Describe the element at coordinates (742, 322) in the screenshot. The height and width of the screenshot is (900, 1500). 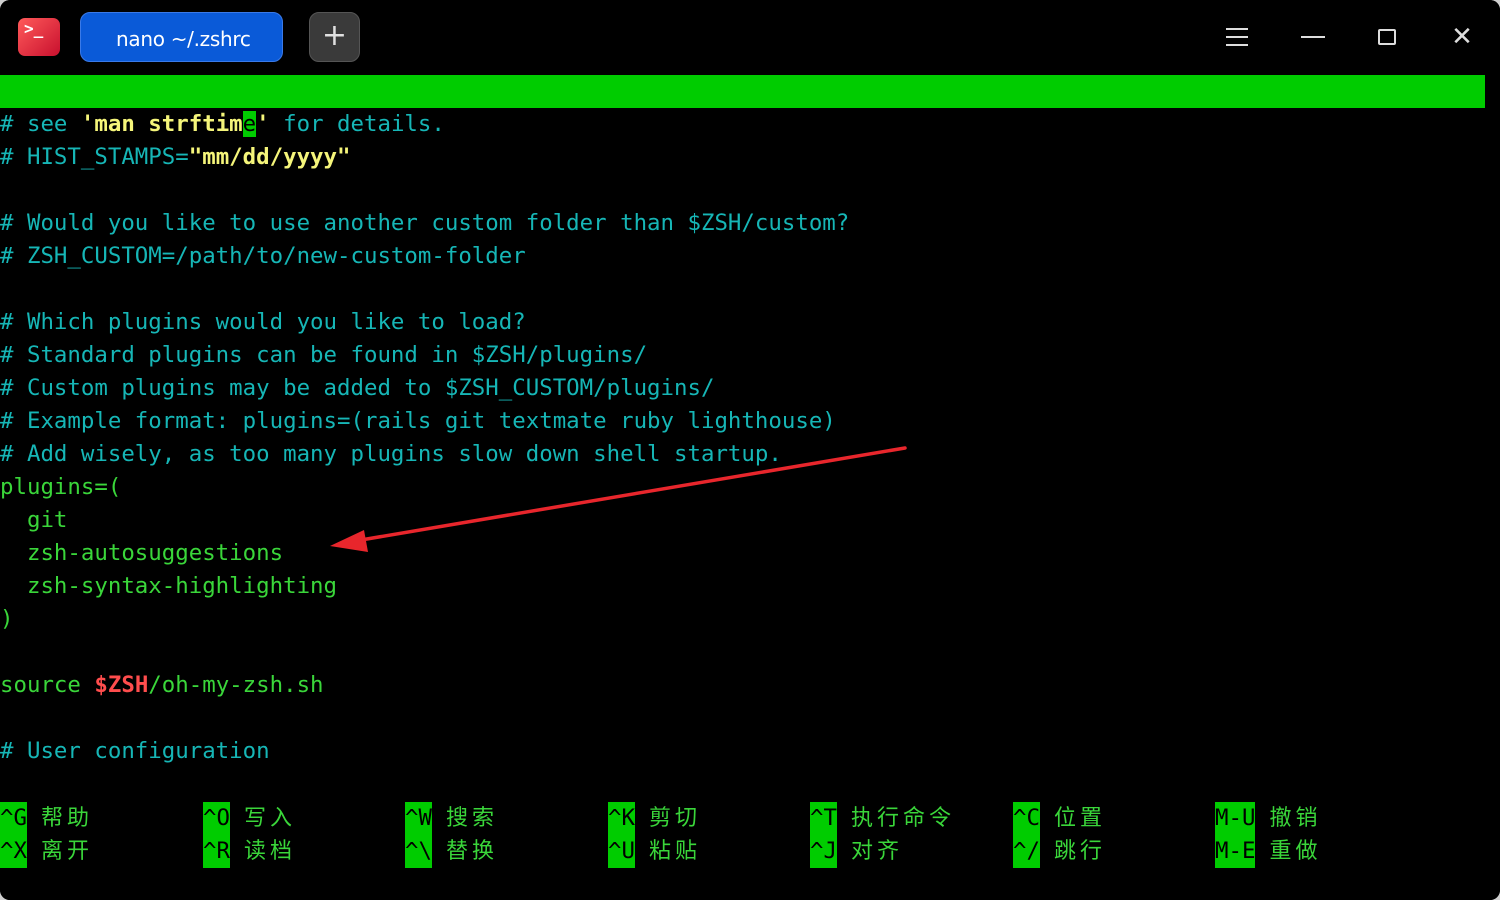
I see `editor-line: # Which plugins would you like to load?` at that location.